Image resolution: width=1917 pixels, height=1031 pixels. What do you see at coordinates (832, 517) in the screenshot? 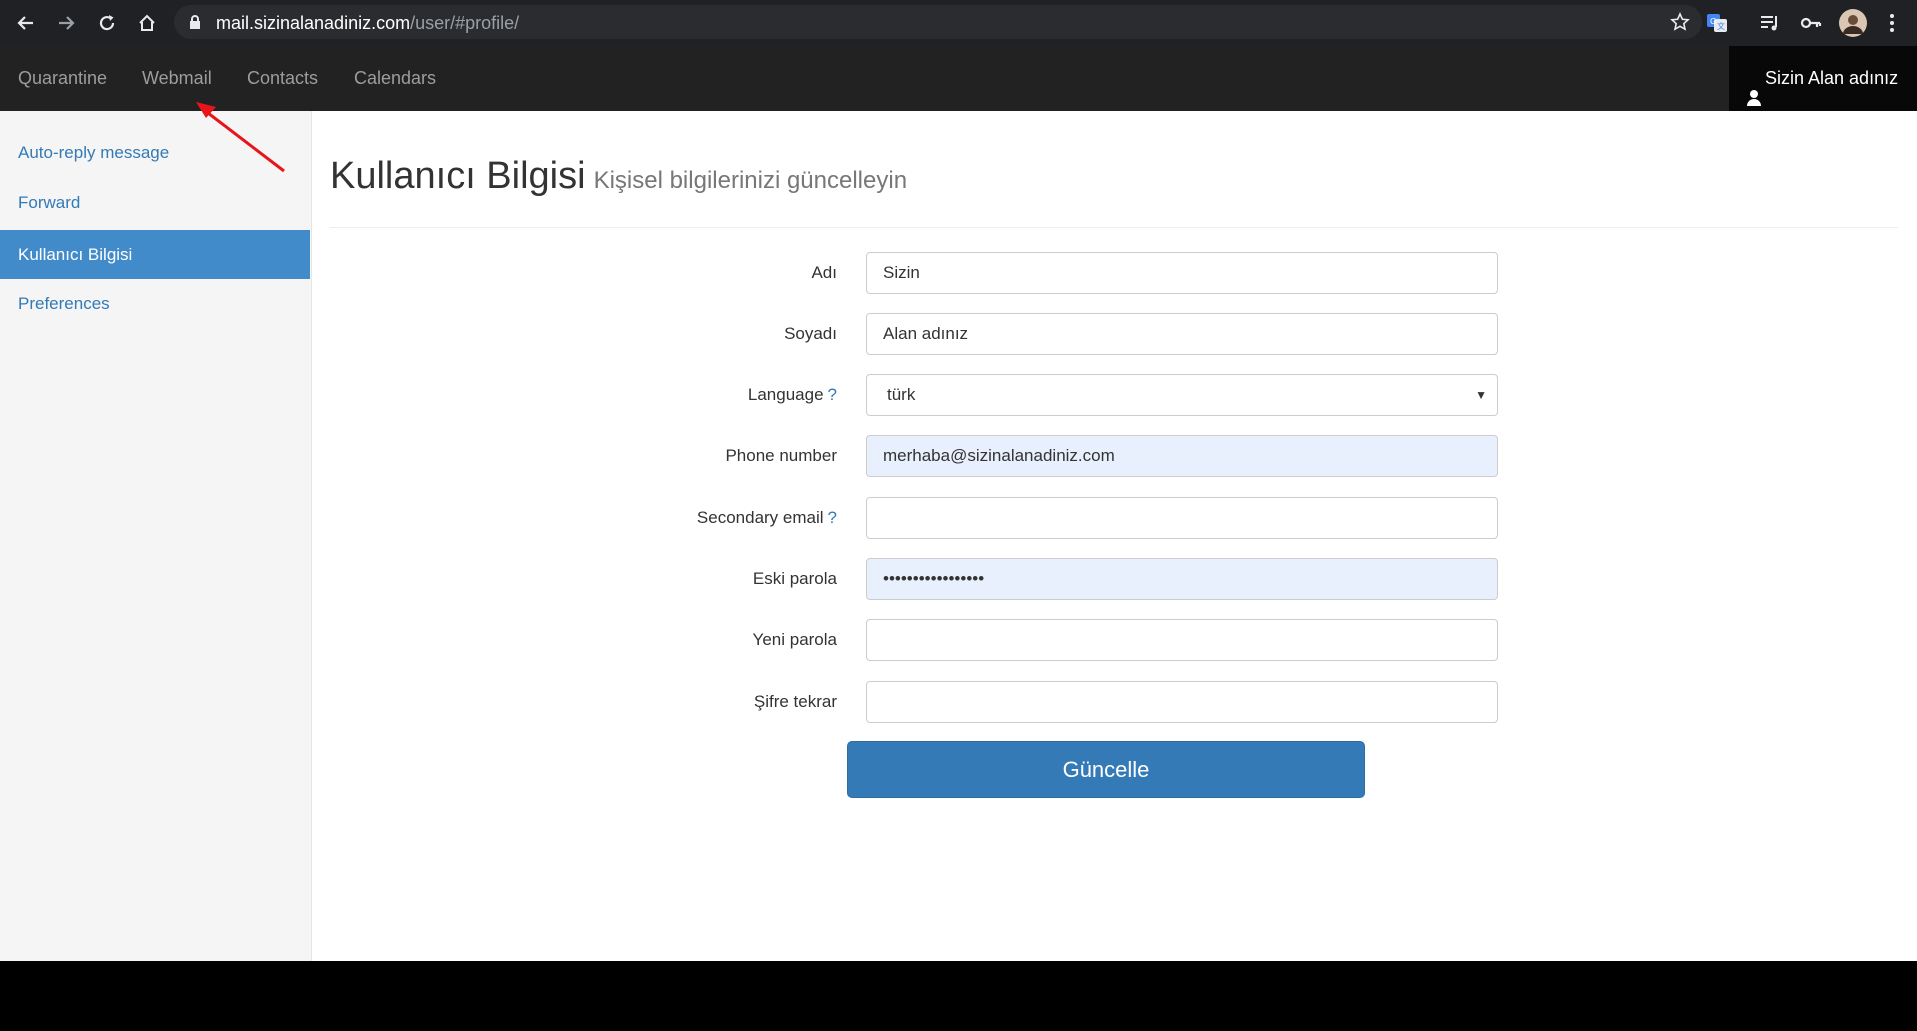
I see `secondary-email-help-link: ?` at bounding box center [832, 517].